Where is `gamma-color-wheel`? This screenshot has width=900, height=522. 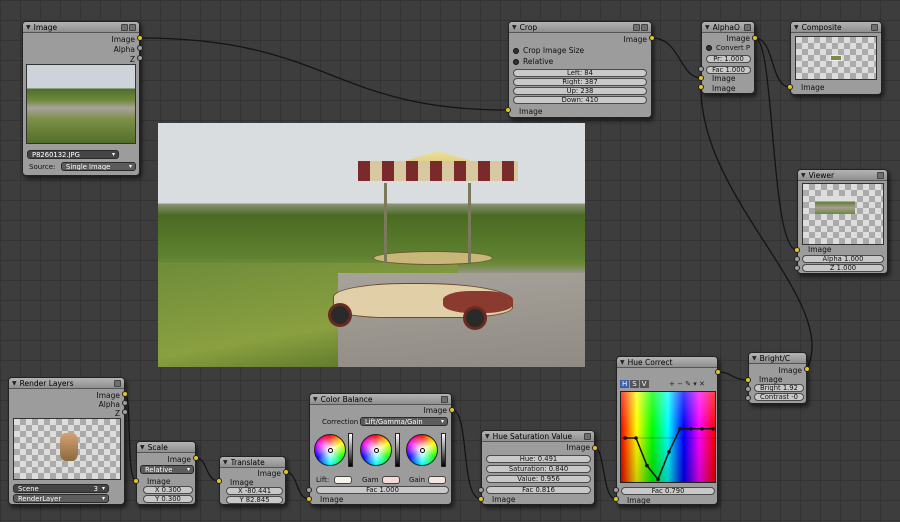 gamma-color-wheel is located at coordinates (376, 450).